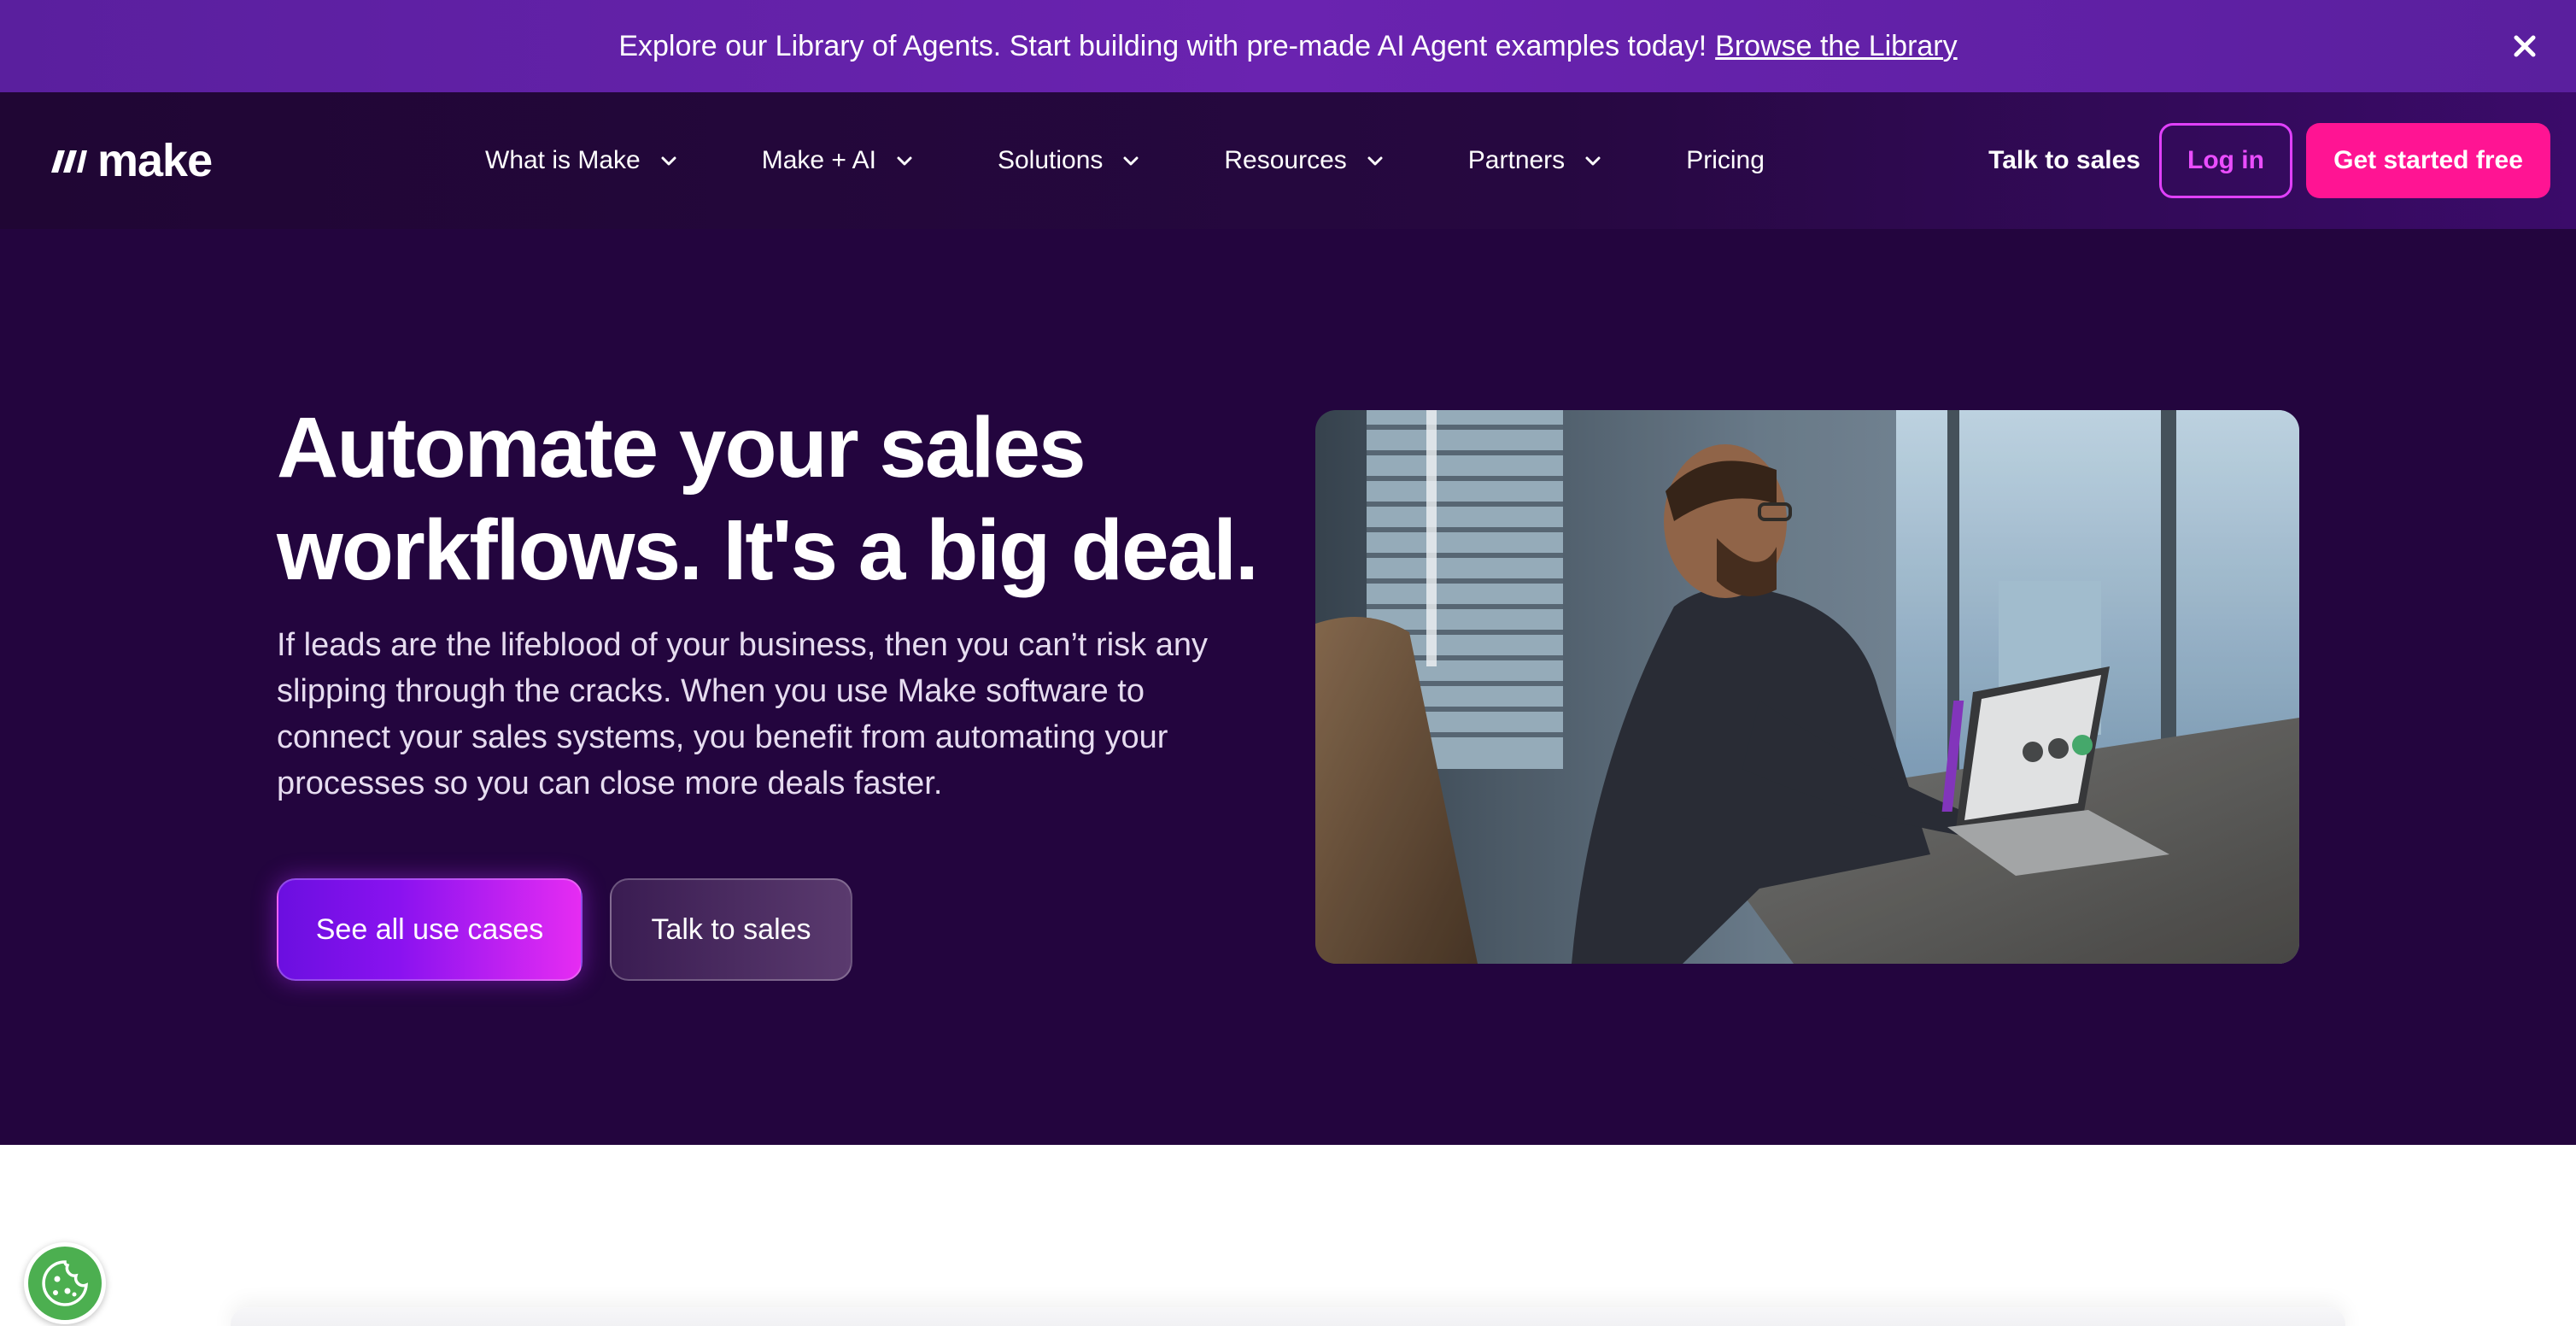 The height and width of the screenshot is (1326, 2576). What do you see at coordinates (768, 550) in the screenshot?
I see `hero-title-line-2: workflows. It's a big deal.` at bounding box center [768, 550].